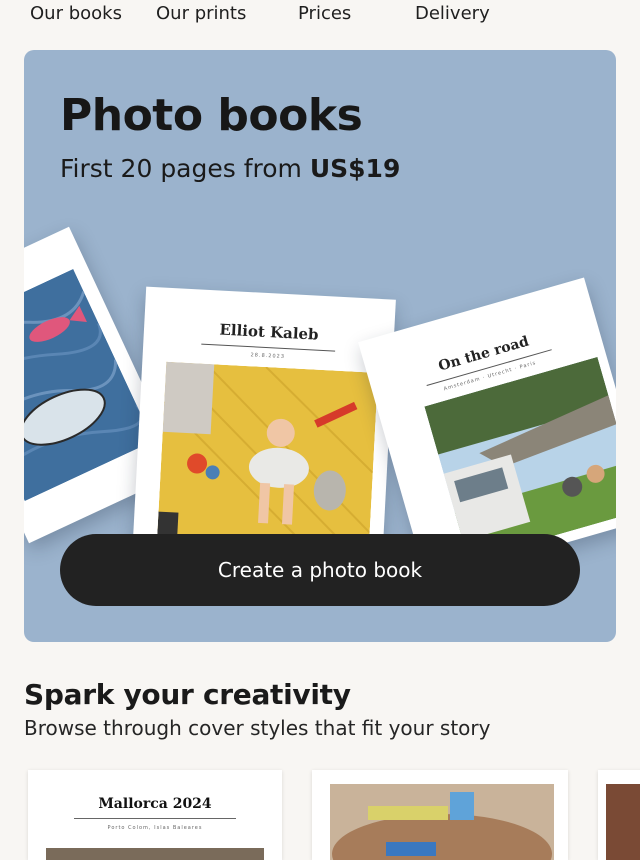  I want to click on nav-prices: Prices, so click(324, 13).